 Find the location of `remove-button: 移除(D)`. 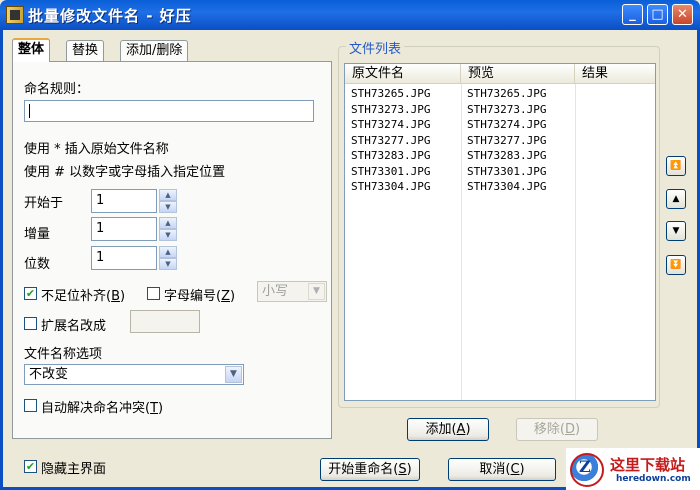

remove-button: 移除(D) is located at coordinates (557, 429).